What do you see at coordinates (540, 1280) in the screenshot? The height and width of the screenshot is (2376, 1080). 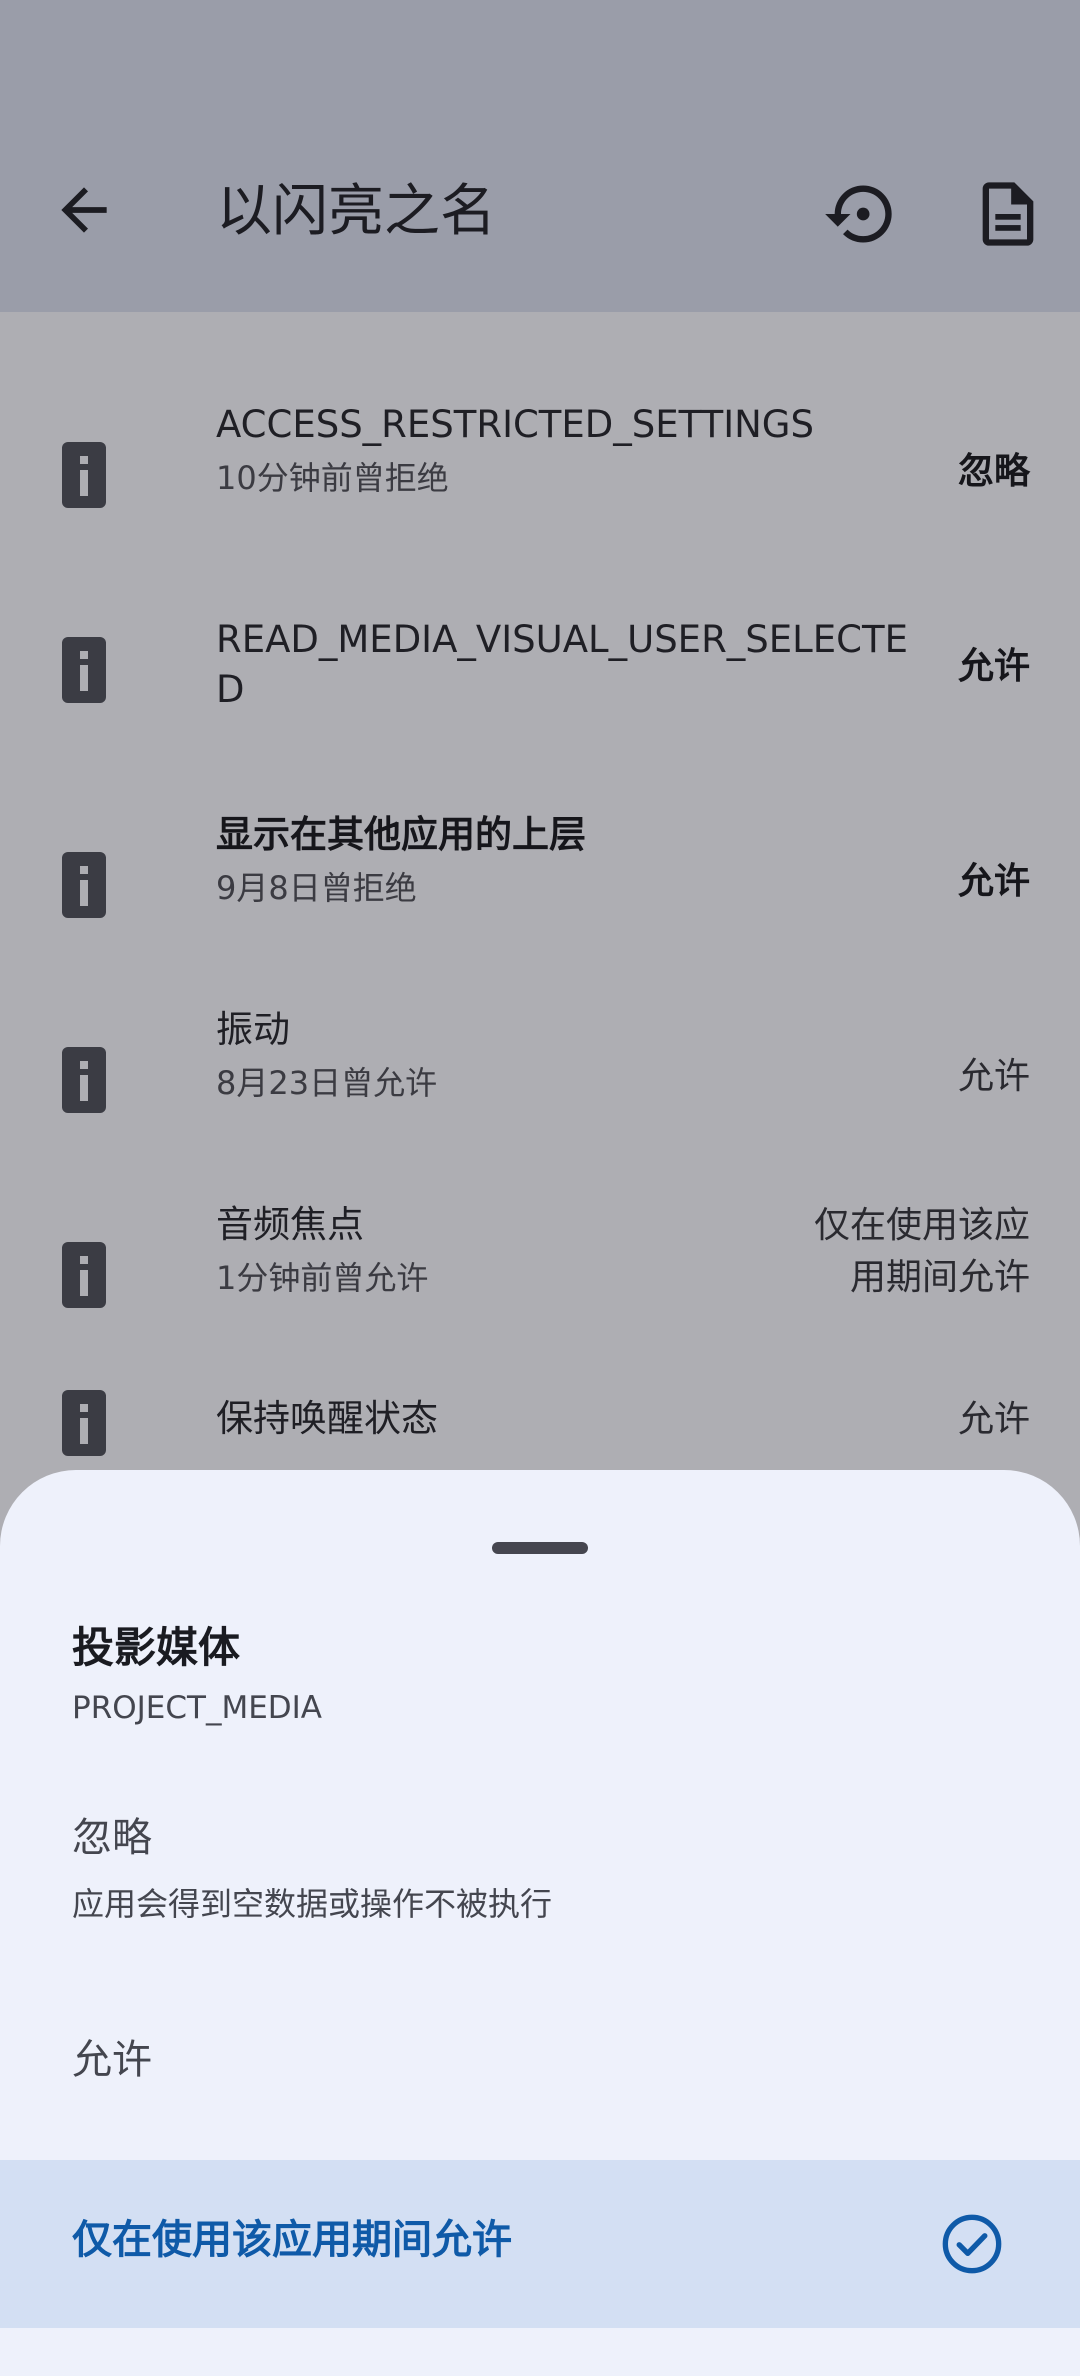 I see `list-item: 音频焦点 1分钟前曾允许 仅在使用该应 用期间允许` at bounding box center [540, 1280].